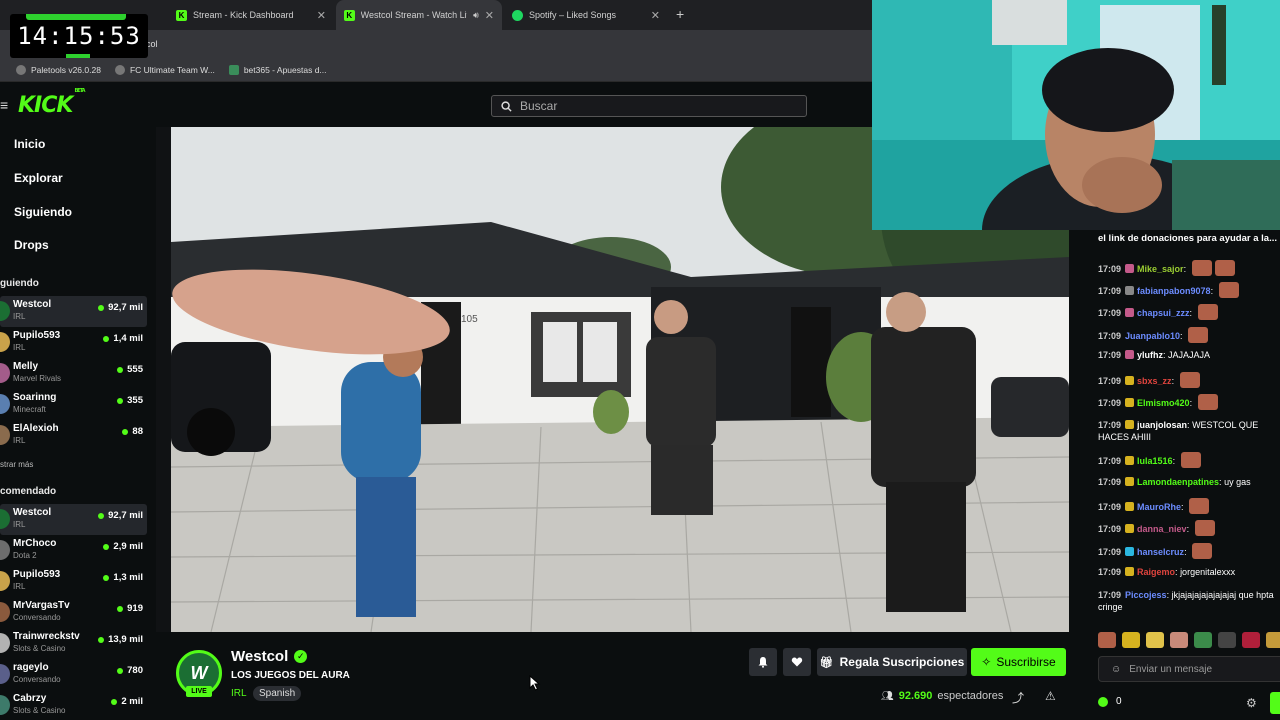 This screenshot has height=720, width=1280. Describe the element at coordinates (4, 105) in the screenshot. I see `menu-icon: ≡` at that location.